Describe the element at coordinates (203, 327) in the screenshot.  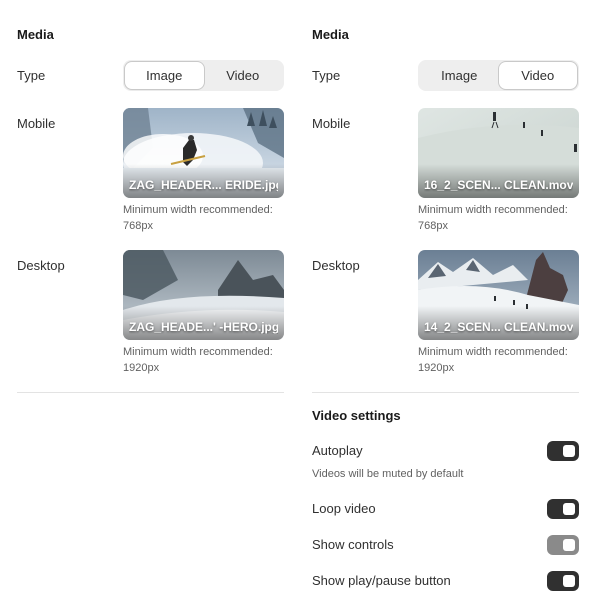
I see `file-name: ZAG_HEADE...' -HERO.jpg` at that location.